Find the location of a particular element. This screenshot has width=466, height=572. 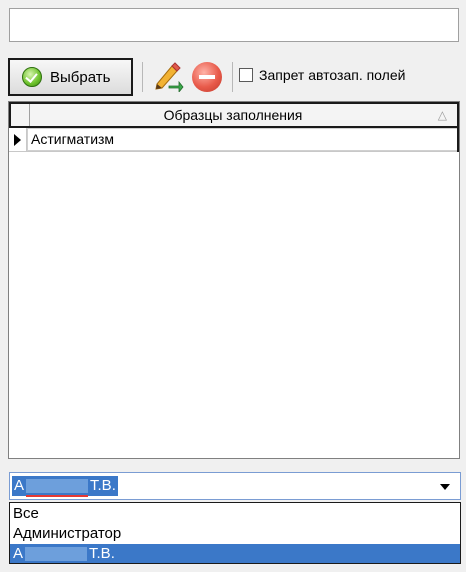

autofill-lock-checkbox-group: Запрет автозап. полей is located at coordinates (322, 75).